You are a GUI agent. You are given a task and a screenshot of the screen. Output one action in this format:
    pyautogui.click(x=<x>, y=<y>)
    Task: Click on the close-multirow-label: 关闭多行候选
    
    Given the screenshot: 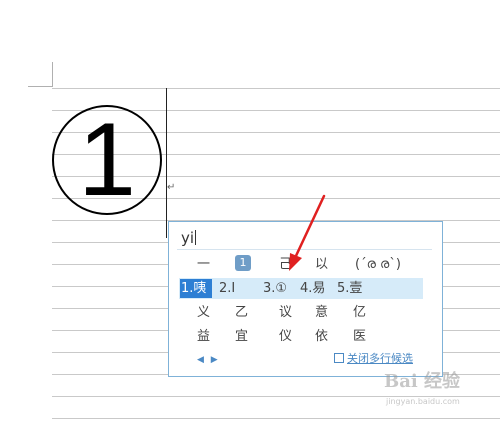 What is the action you would take?
    pyautogui.click(x=380, y=358)
    